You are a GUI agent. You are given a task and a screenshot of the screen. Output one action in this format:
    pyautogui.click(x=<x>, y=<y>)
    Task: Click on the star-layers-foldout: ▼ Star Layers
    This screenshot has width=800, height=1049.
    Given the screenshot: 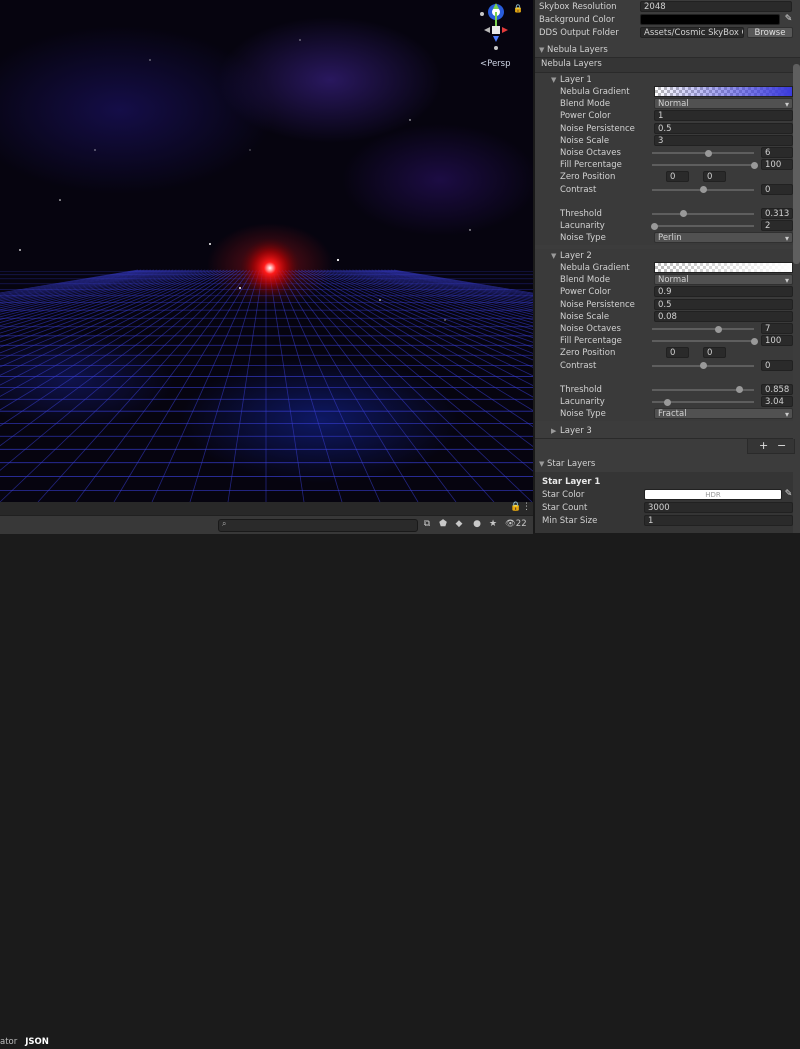 What is the action you would take?
    pyautogui.click(x=667, y=464)
    